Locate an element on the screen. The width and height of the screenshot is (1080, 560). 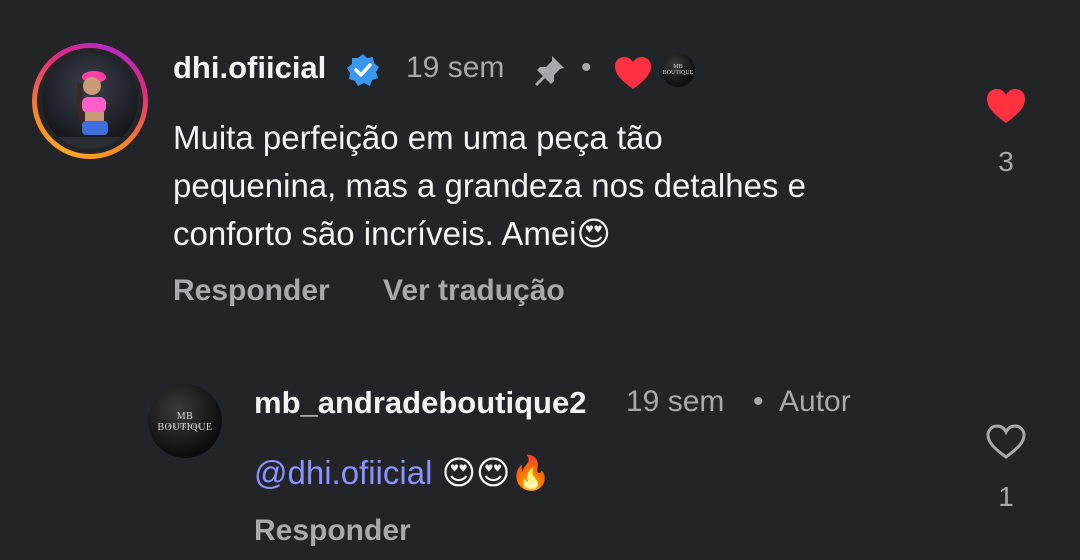
comment-text-line3: conforto são incríveis. Amei😍 is located at coordinates (573, 234).